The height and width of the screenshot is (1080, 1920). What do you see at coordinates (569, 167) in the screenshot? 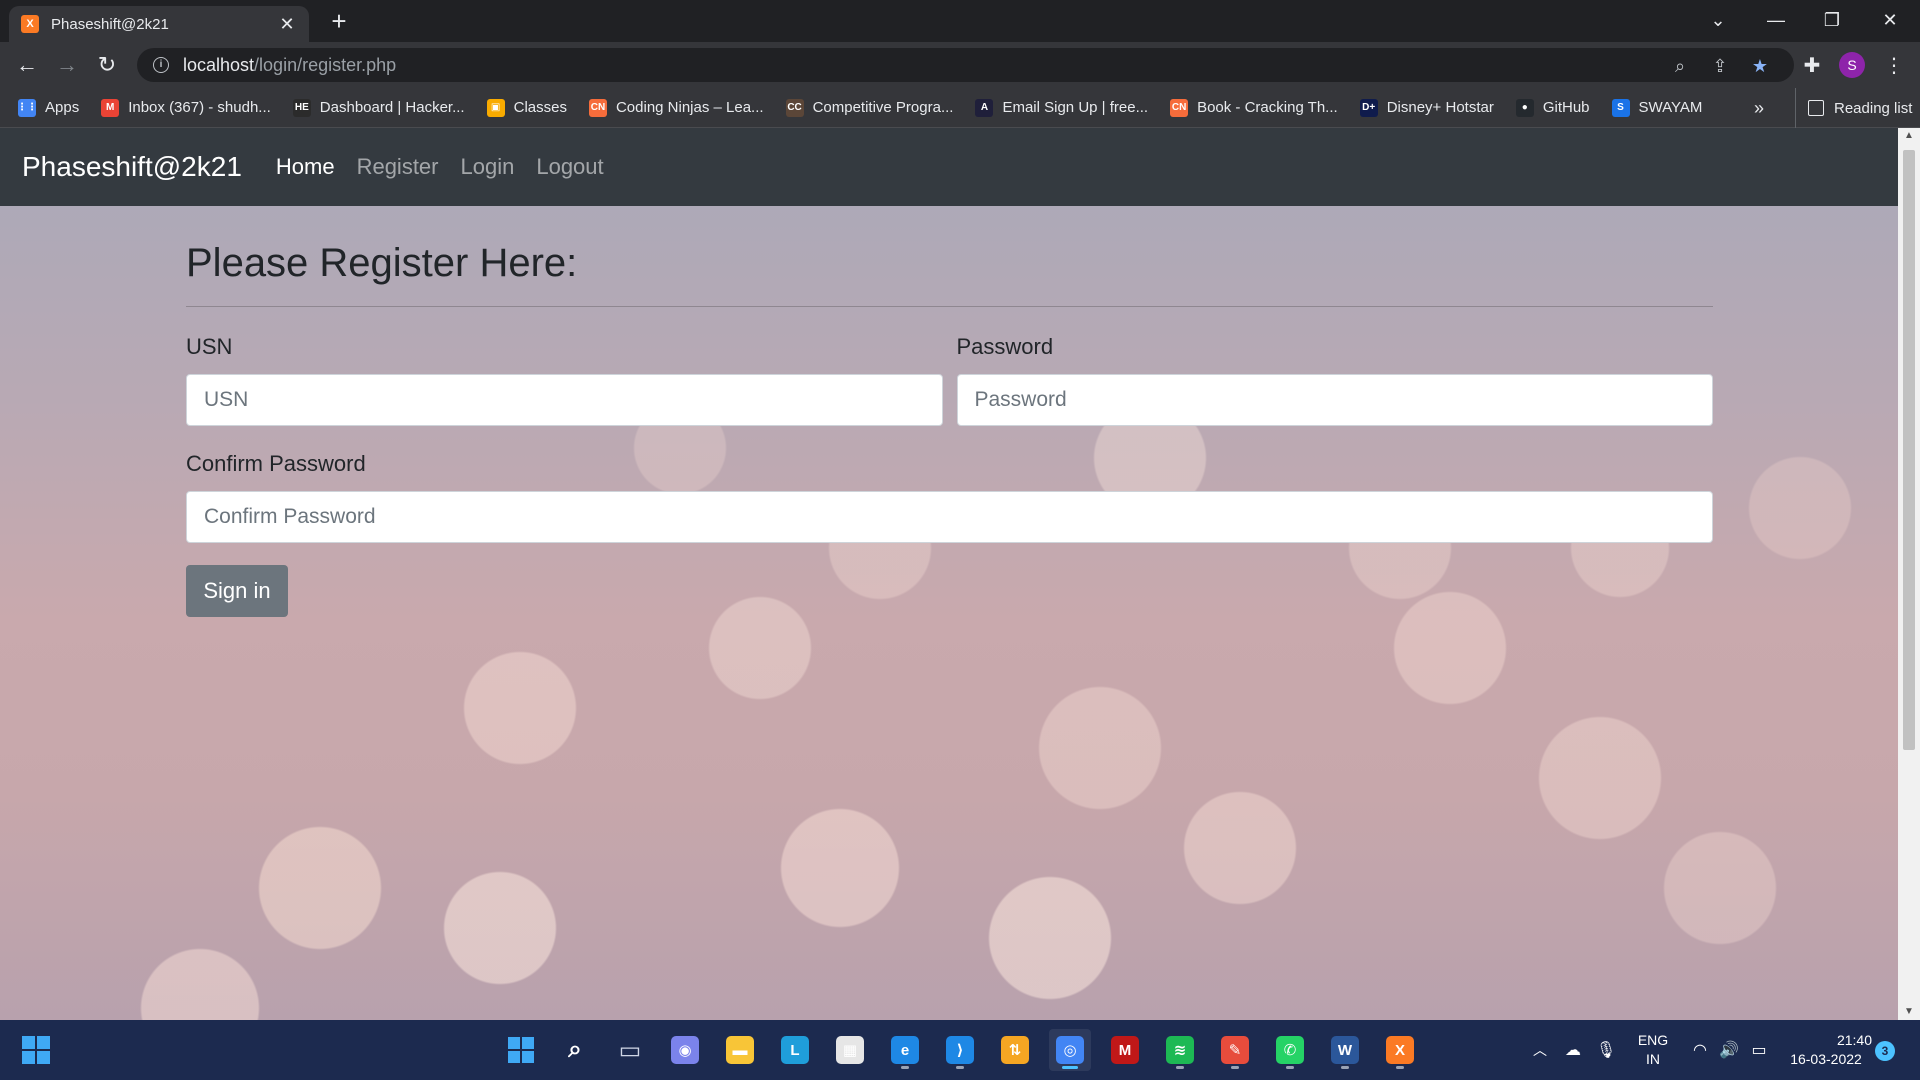
I see `nav-logout: Logout` at bounding box center [569, 167].